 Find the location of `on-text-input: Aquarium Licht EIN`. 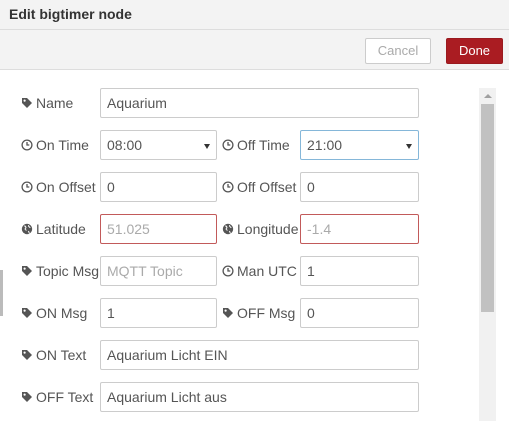

on-text-input: Aquarium Licht EIN is located at coordinates (259, 355).